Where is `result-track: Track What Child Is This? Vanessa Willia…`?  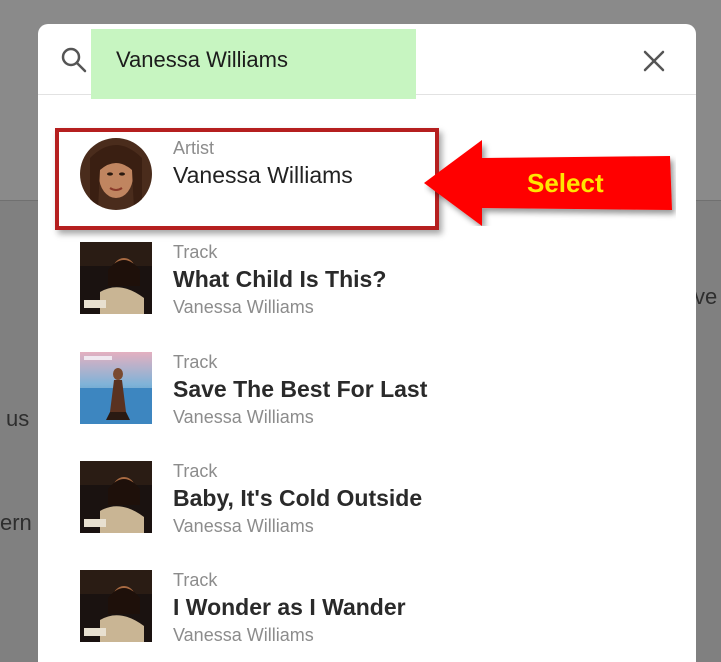 result-track: Track What Child Is This? Vanessa Willia… is located at coordinates (367, 292).